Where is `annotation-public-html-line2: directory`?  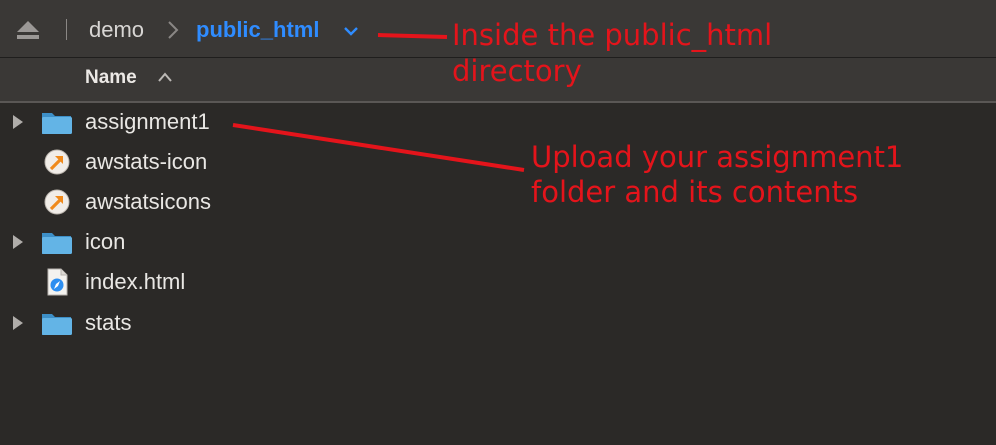
annotation-public-html-line2: directory is located at coordinates (517, 71).